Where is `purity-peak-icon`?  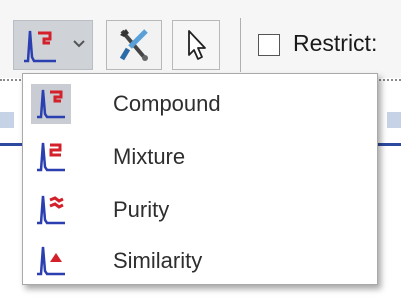
purity-peak-icon is located at coordinates (51, 210).